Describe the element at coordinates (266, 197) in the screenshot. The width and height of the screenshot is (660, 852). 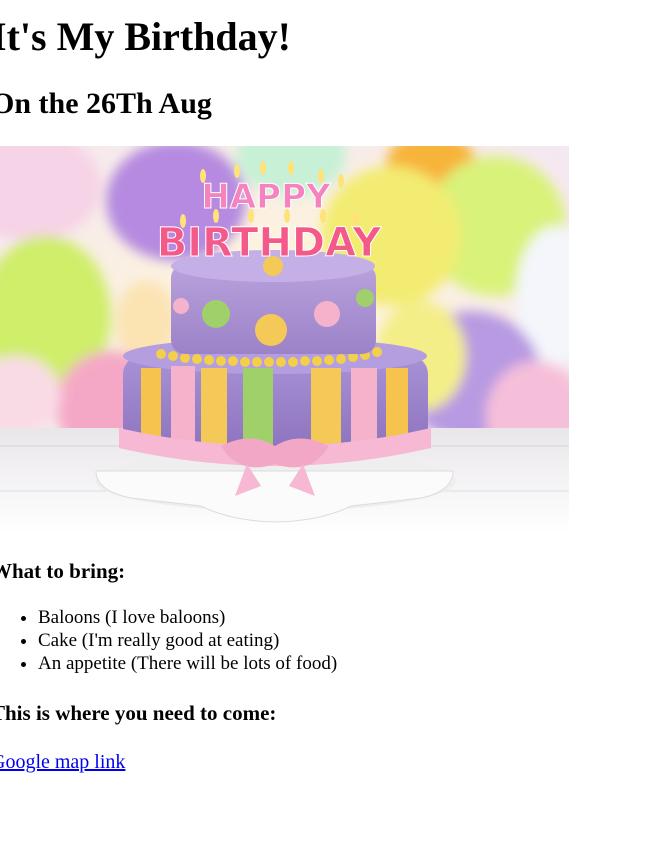
I see `candle-text-happy: HAPPY` at that location.